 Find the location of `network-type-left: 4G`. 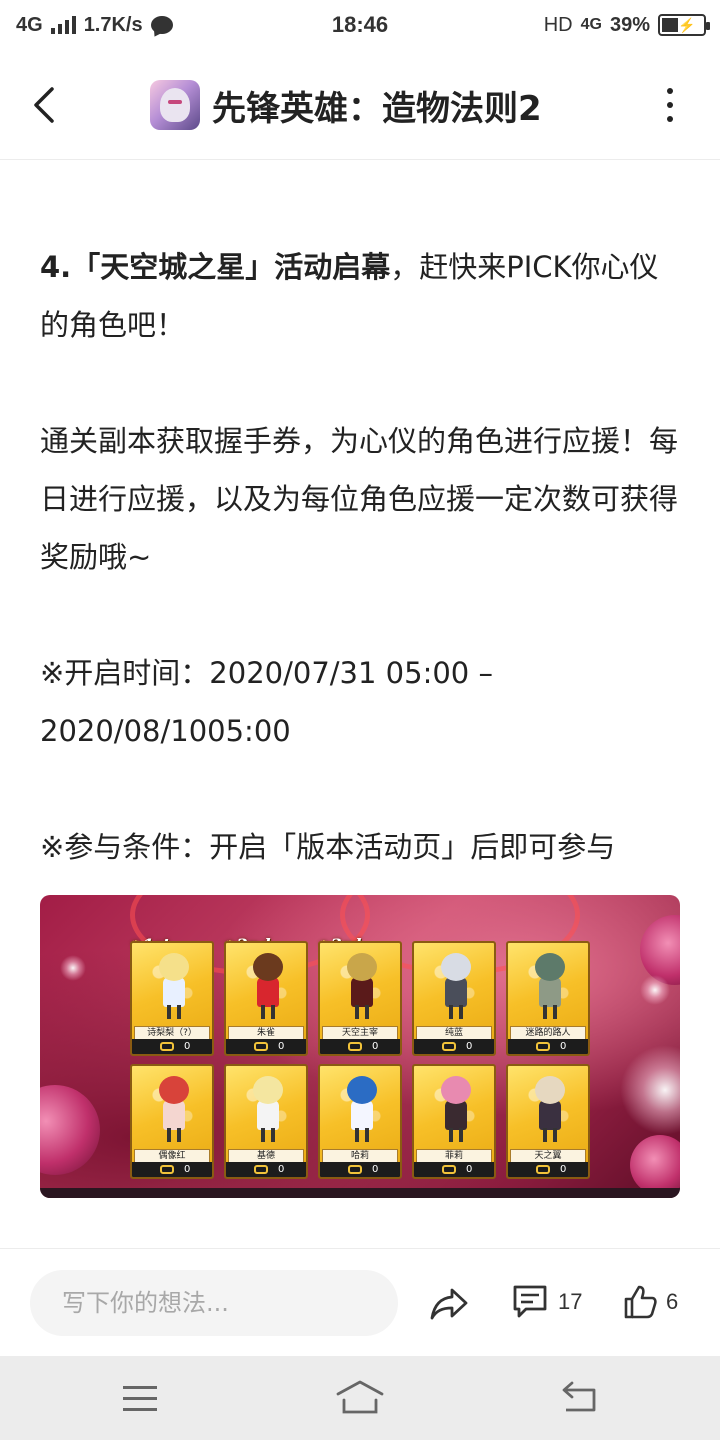

network-type-left: 4G is located at coordinates (29, 24).